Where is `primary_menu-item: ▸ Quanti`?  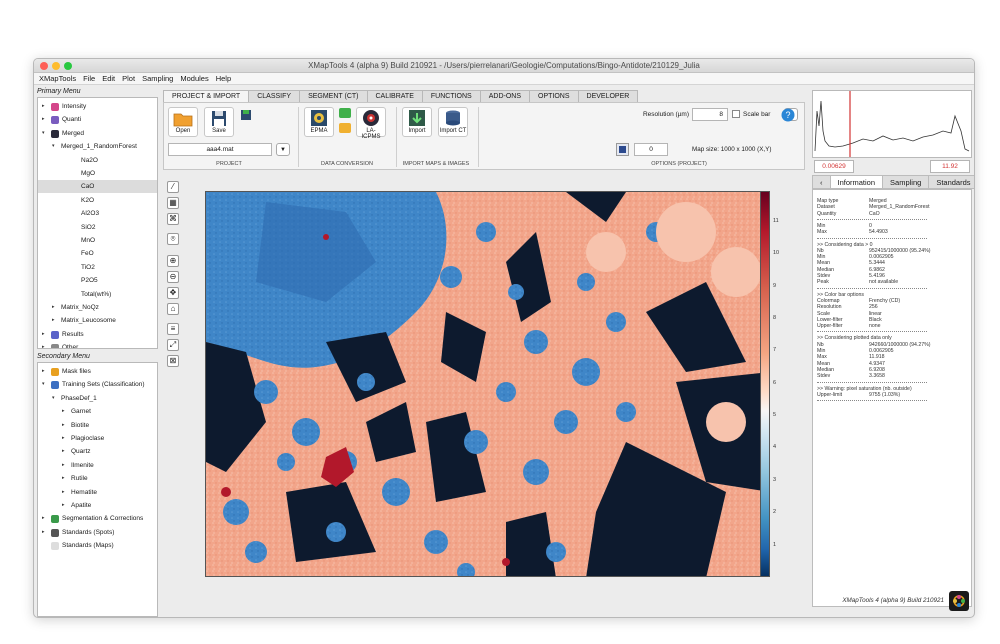
primary_menu-item: ▸ Quanti is located at coordinates (97, 119).